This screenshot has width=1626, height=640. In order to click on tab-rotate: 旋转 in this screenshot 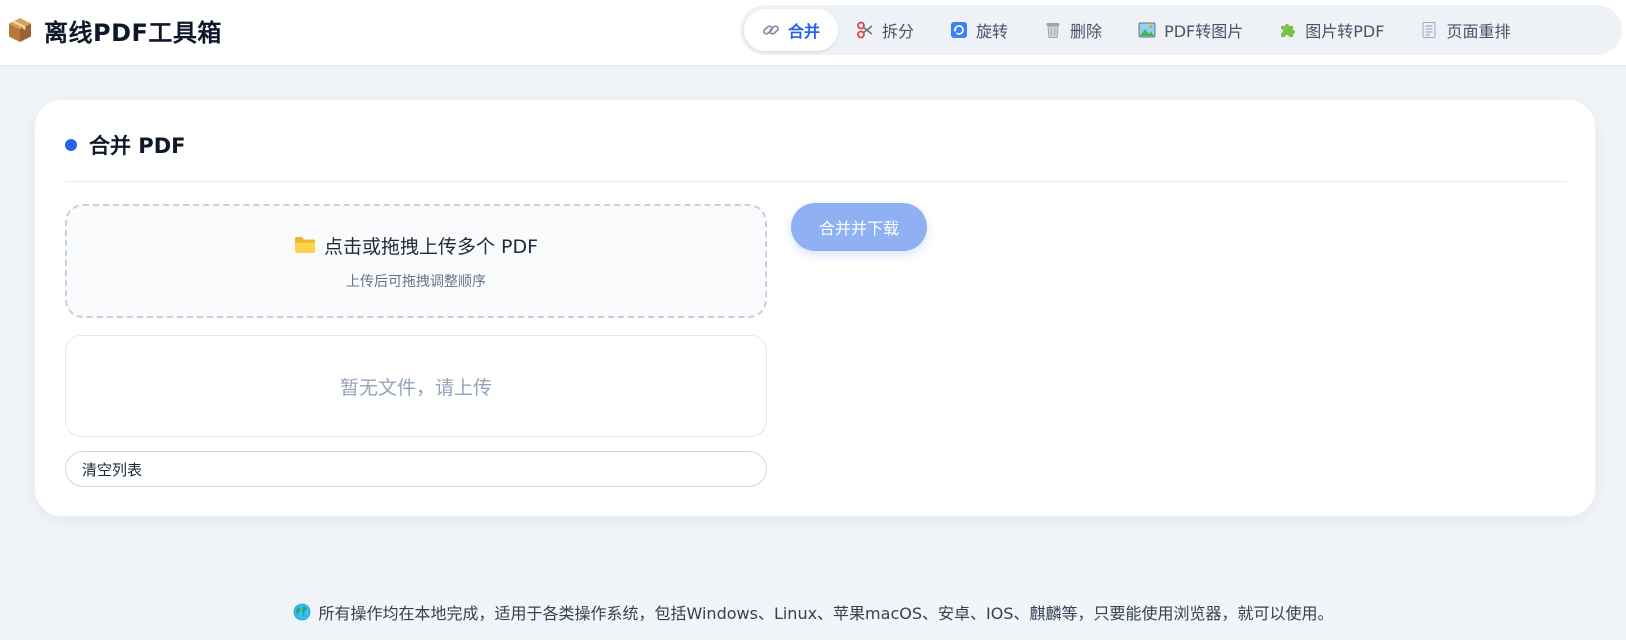, I will do `click(979, 30)`.